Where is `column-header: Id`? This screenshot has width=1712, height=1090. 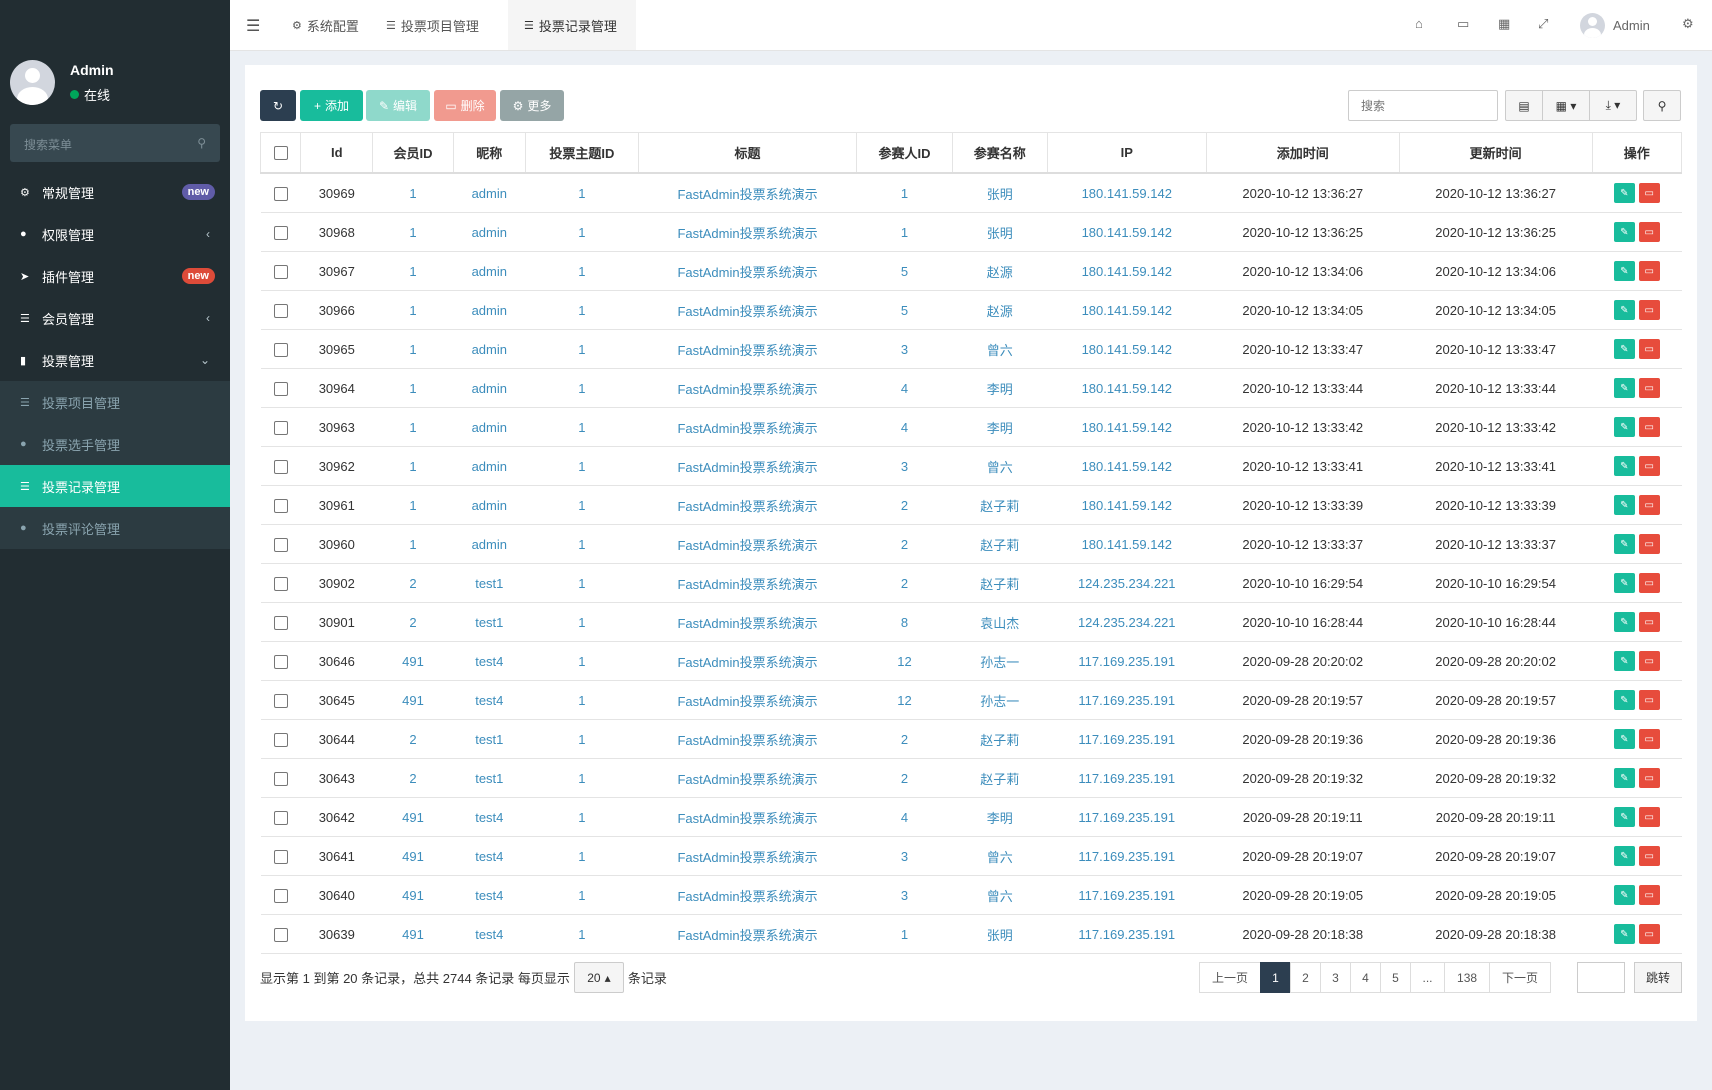 column-header: Id is located at coordinates (337, 153).